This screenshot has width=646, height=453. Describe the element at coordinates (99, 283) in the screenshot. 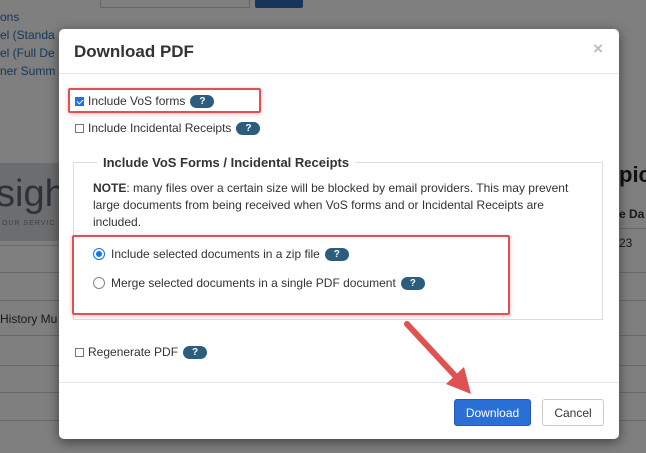

I see `merge-pdf-radio` at that location.